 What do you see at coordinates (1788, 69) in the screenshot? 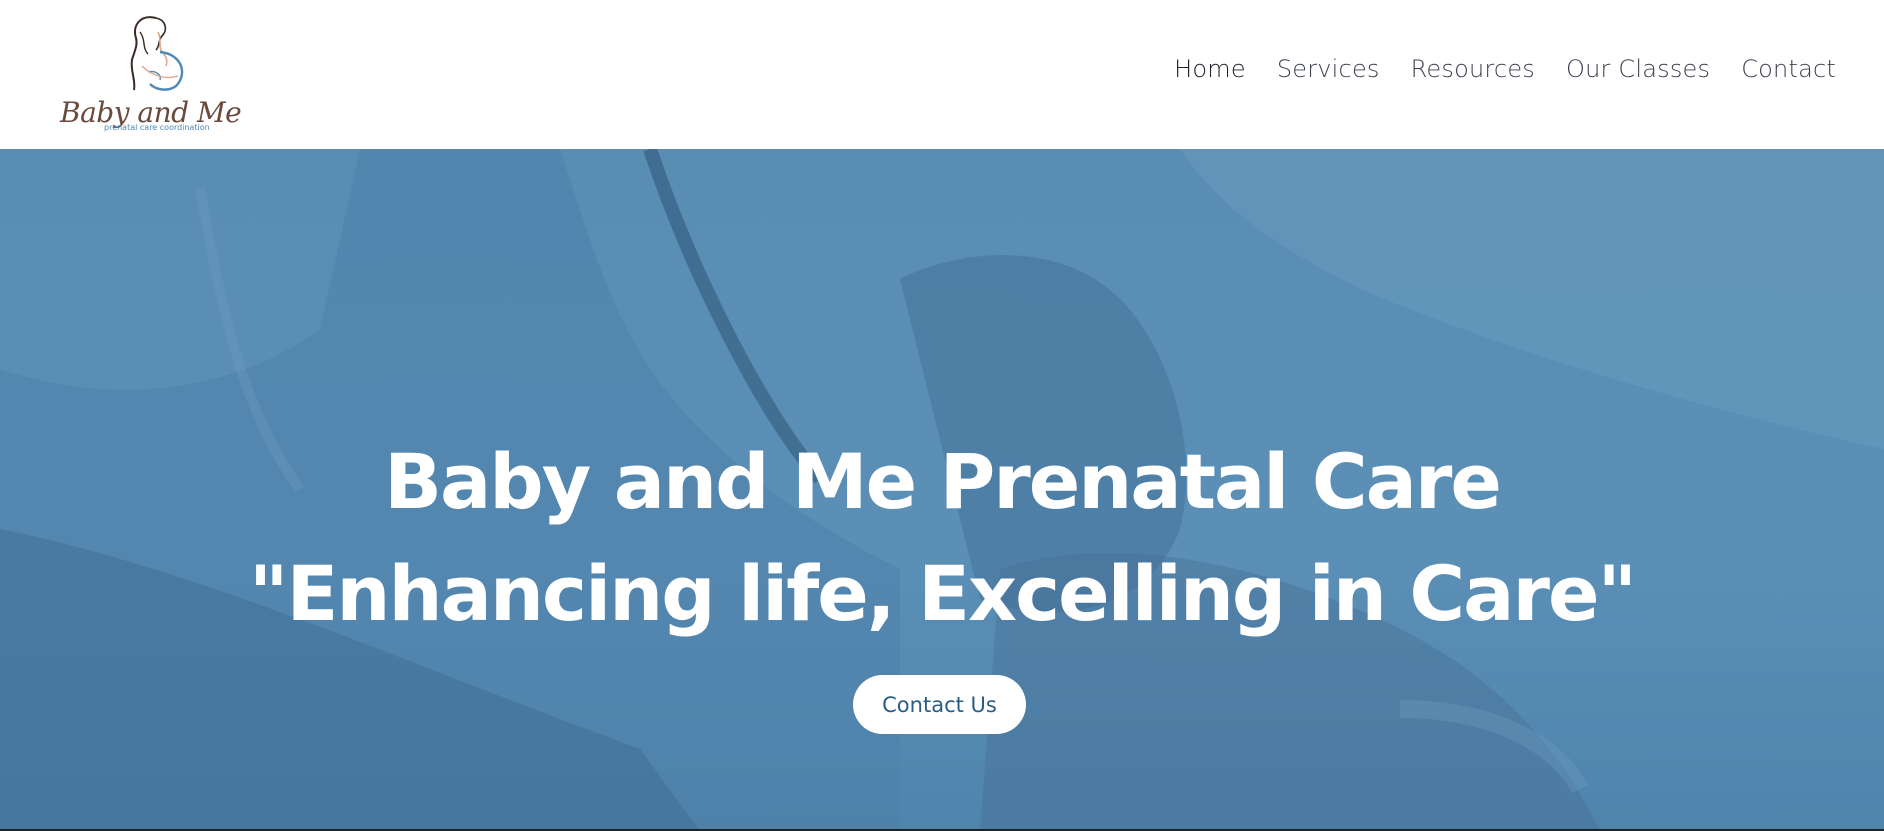
I see `nav-contact: Contact` at bounding box center [1788, 69].